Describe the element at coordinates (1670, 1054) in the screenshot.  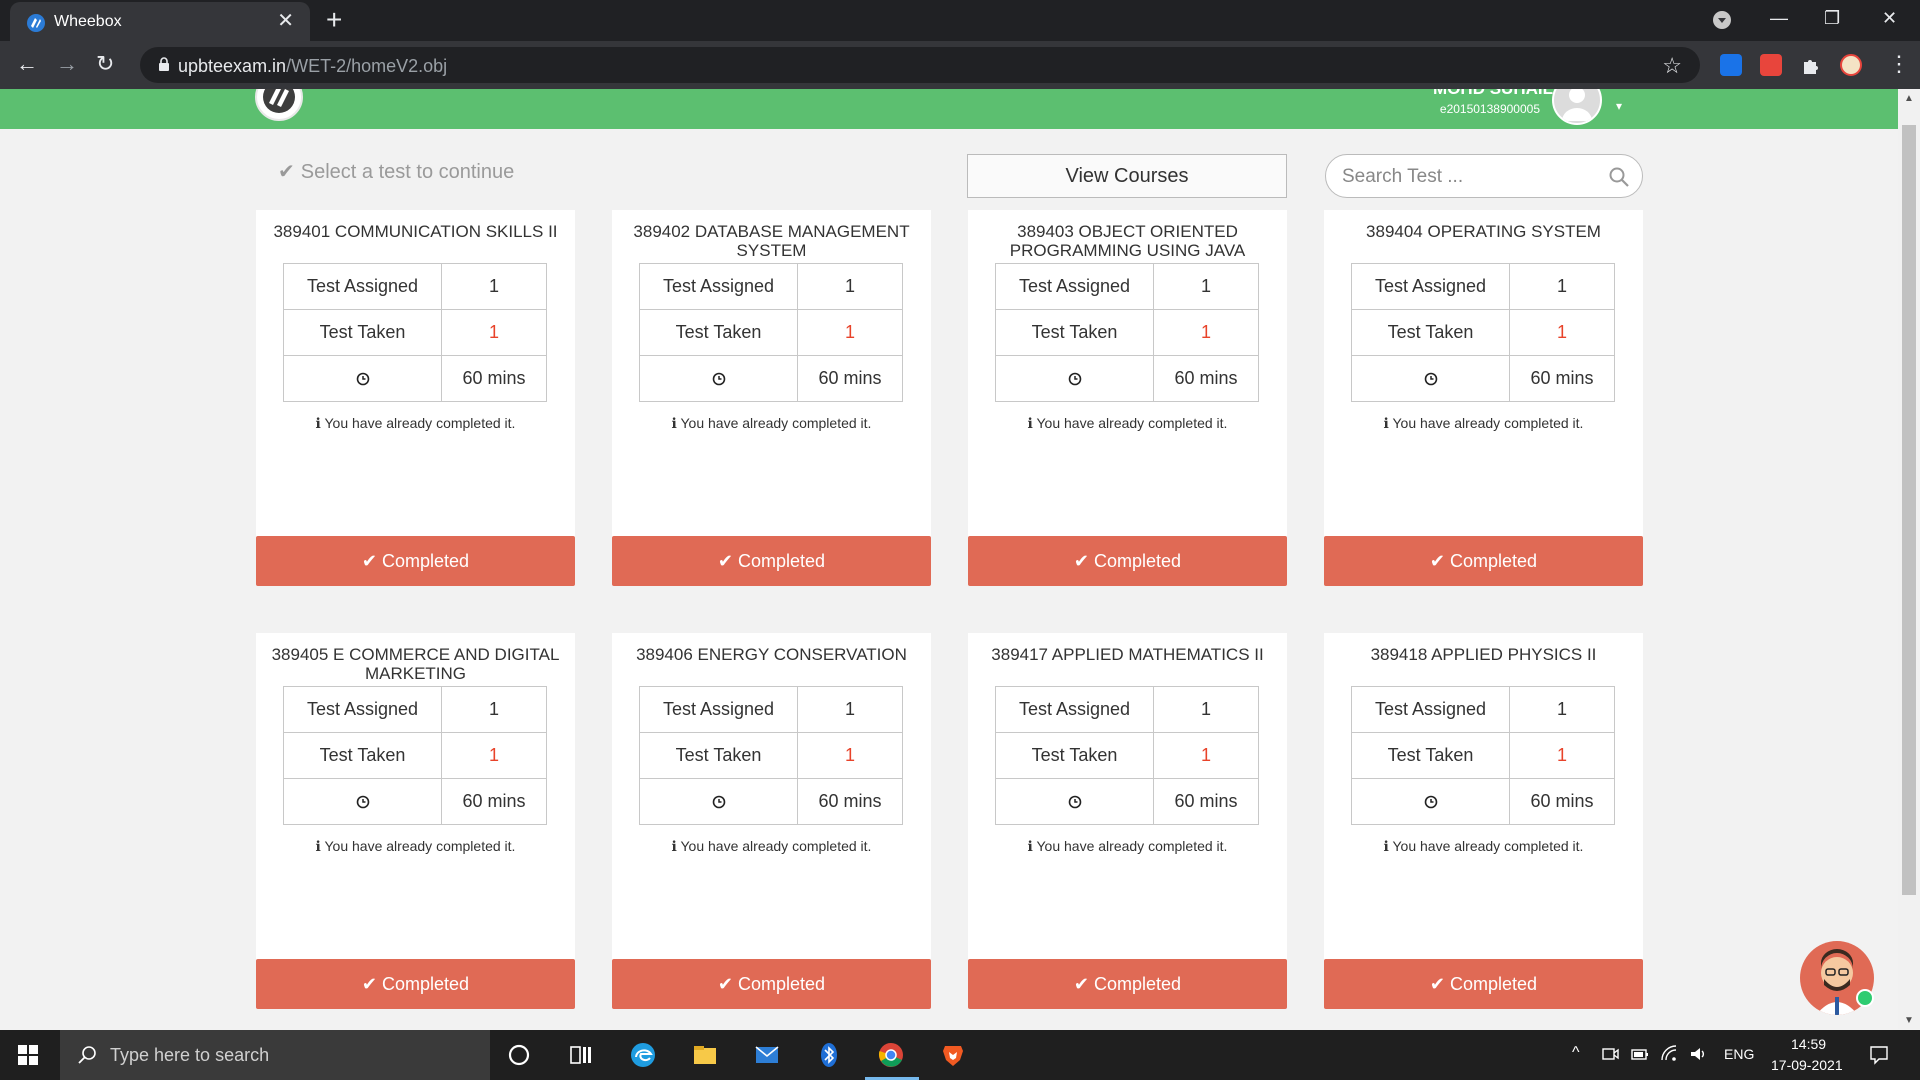
I see `wifi-icon` at that location.